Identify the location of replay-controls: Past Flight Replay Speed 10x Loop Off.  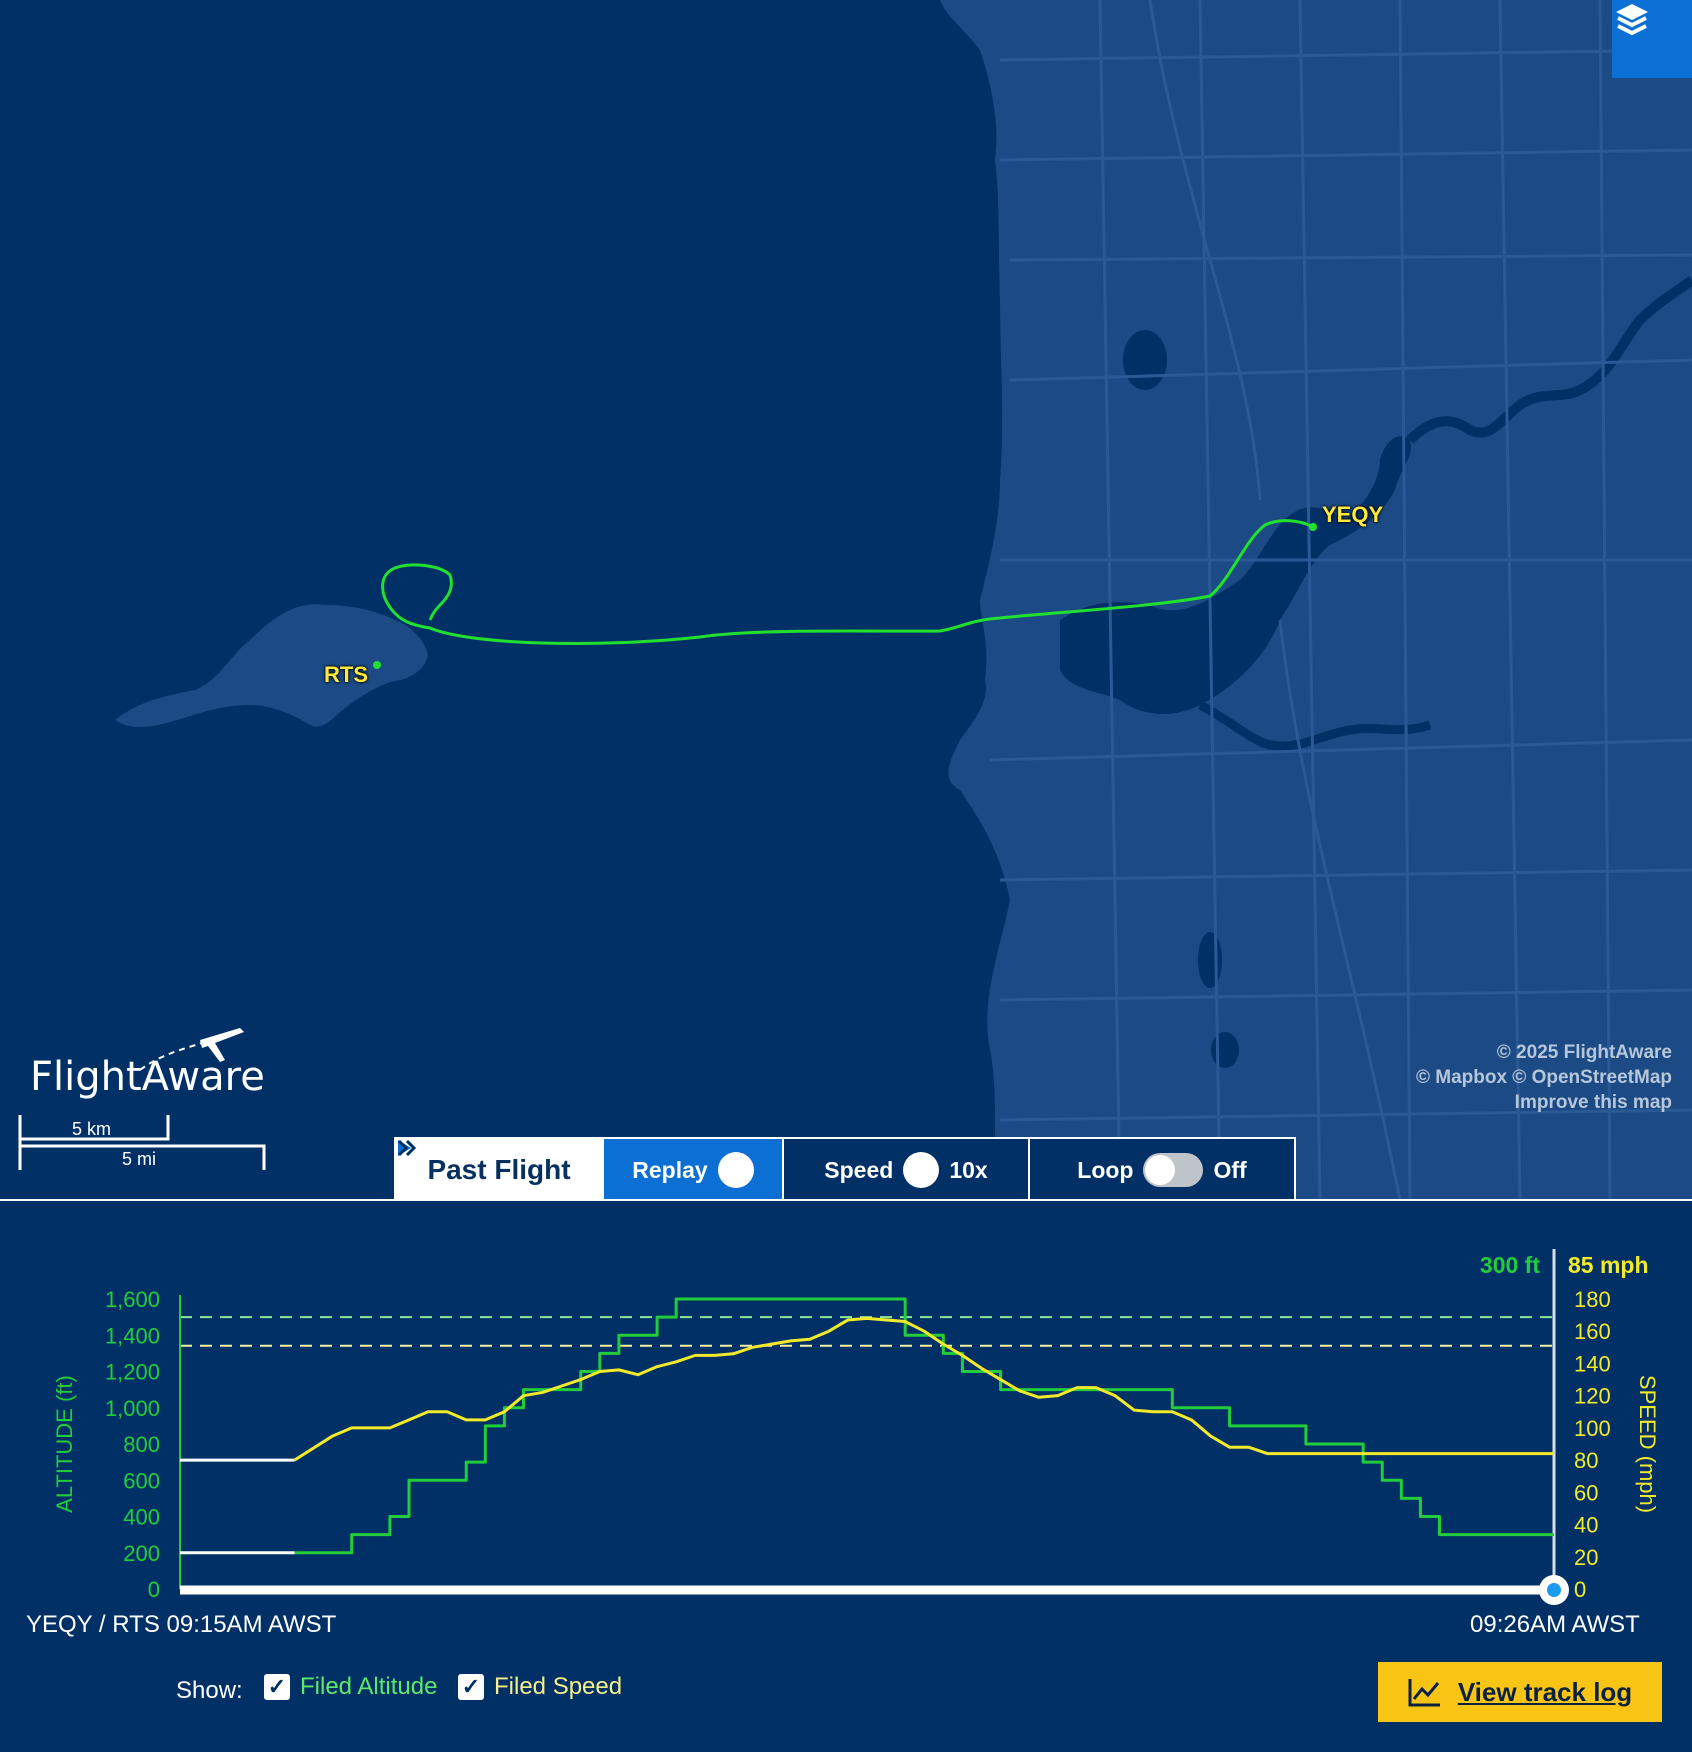
(845, 1168).